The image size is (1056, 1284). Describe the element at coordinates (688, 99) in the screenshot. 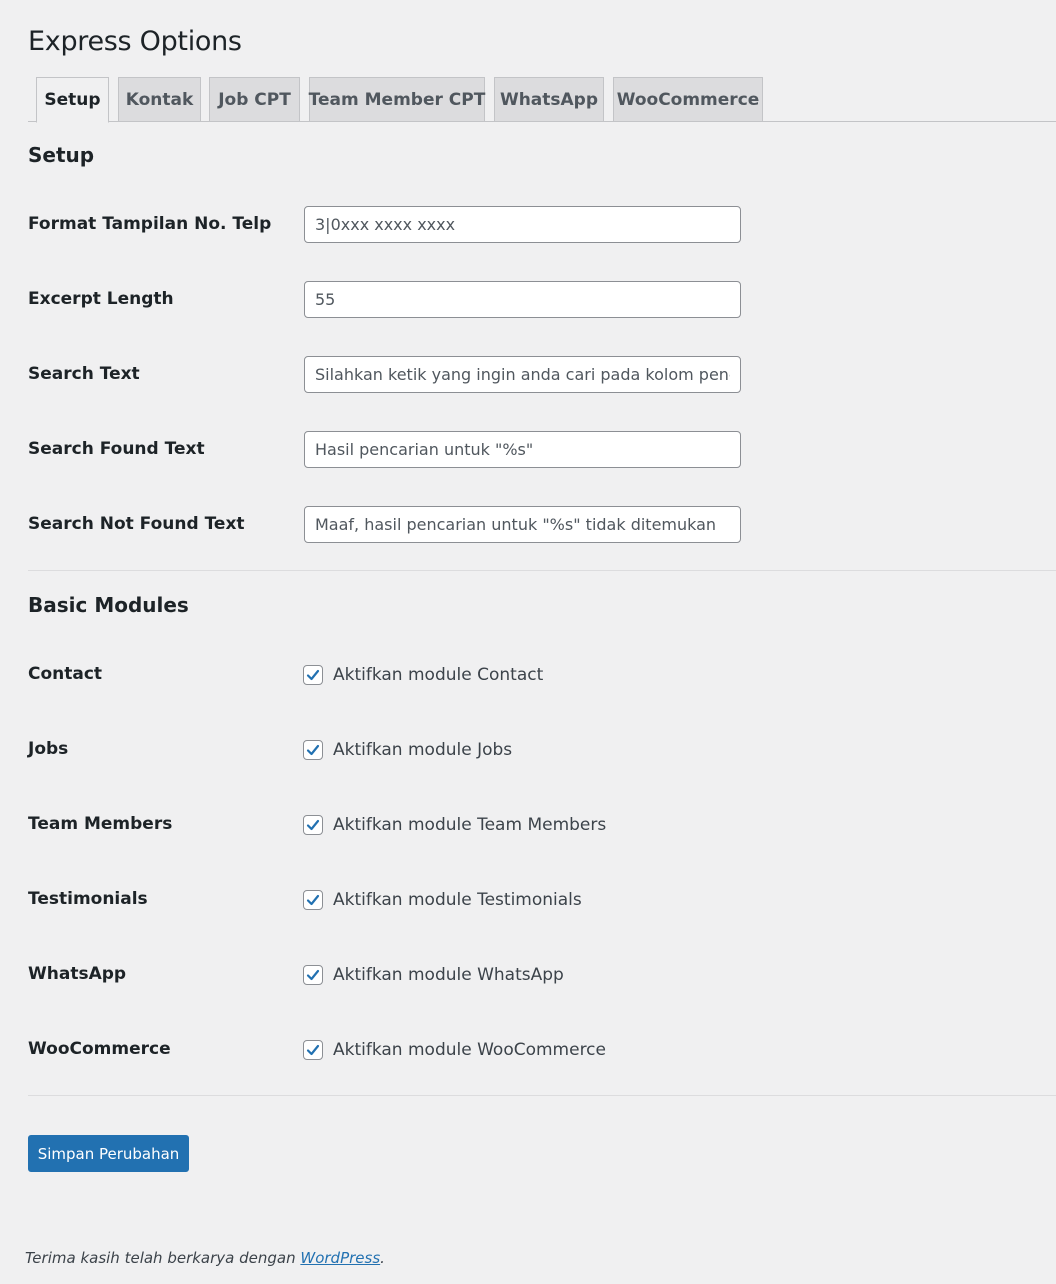

I see `tab-woocommerce: WooCommerce` at that location.